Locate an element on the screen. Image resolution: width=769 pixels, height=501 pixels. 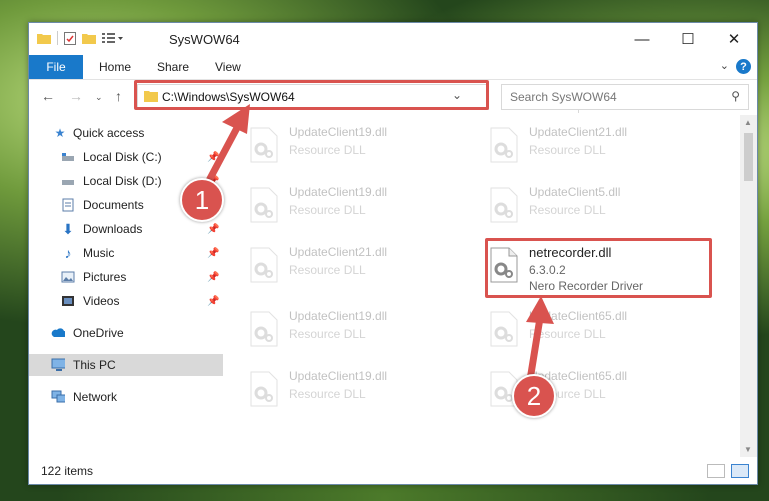
step-1-badge: 1 is located at coordinates (202, 200).